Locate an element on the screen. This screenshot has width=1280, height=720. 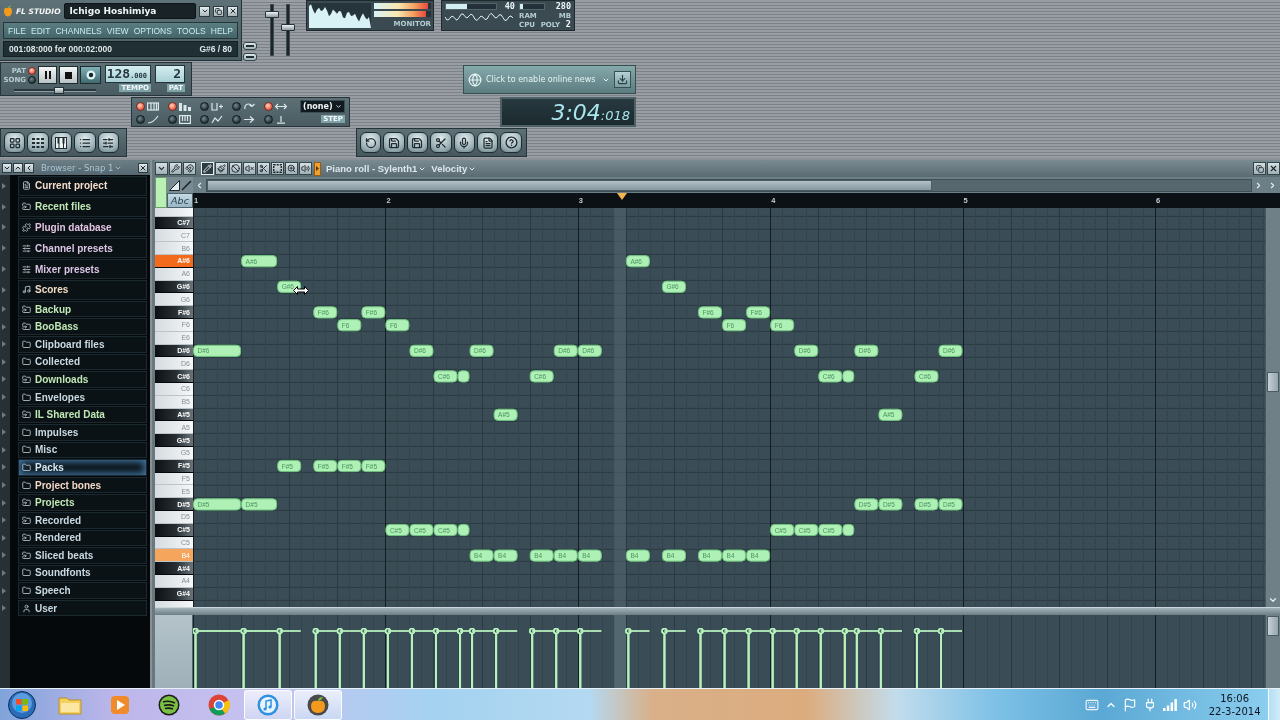
minimize-button is located at coordinates (204, 11).